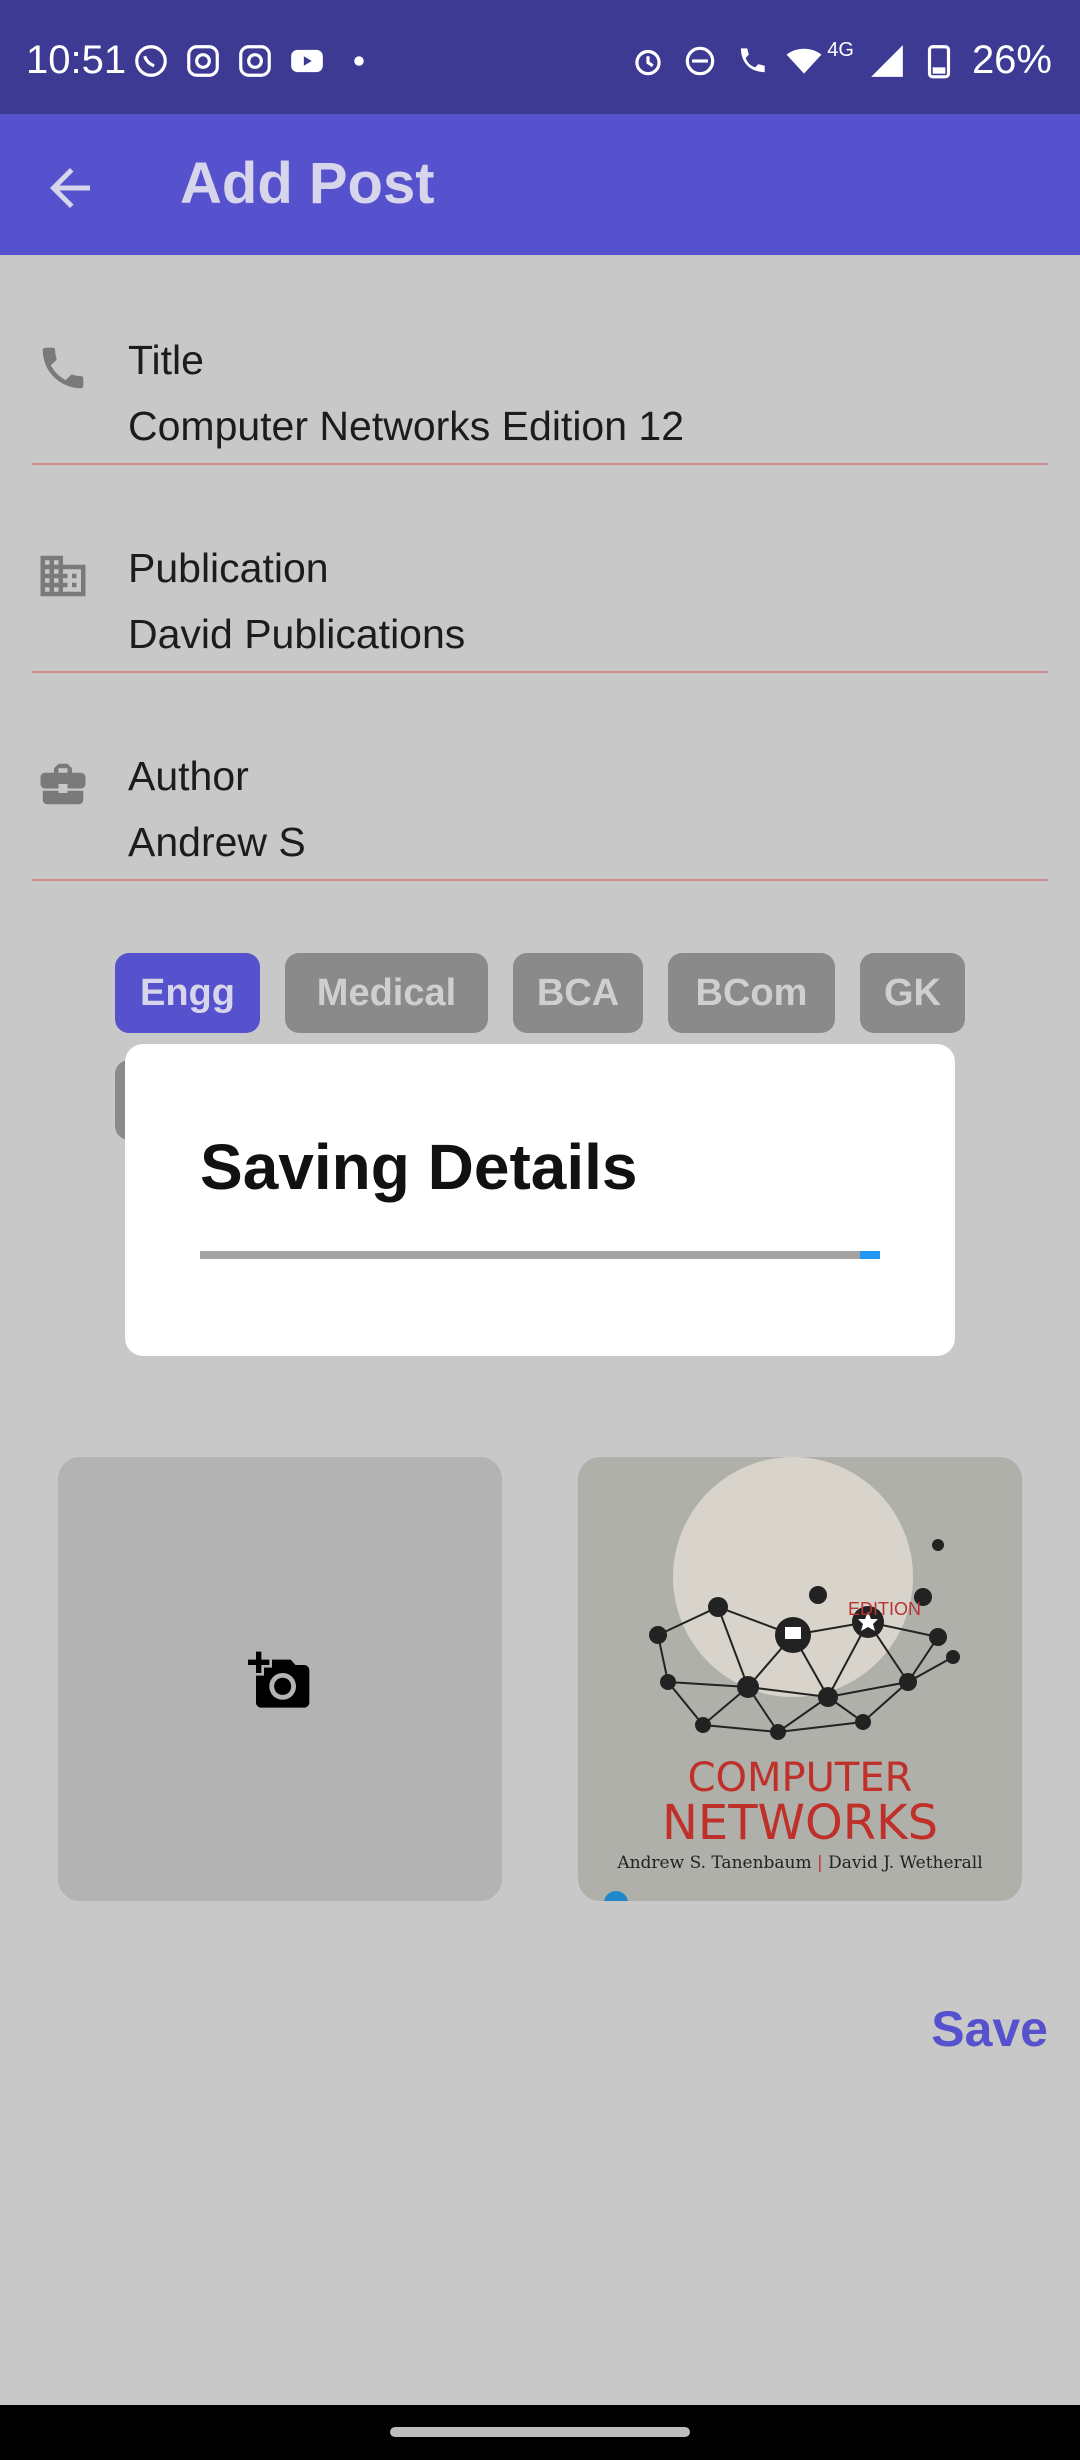  I want to click on app-bar: Add Post, so click(540, 184).